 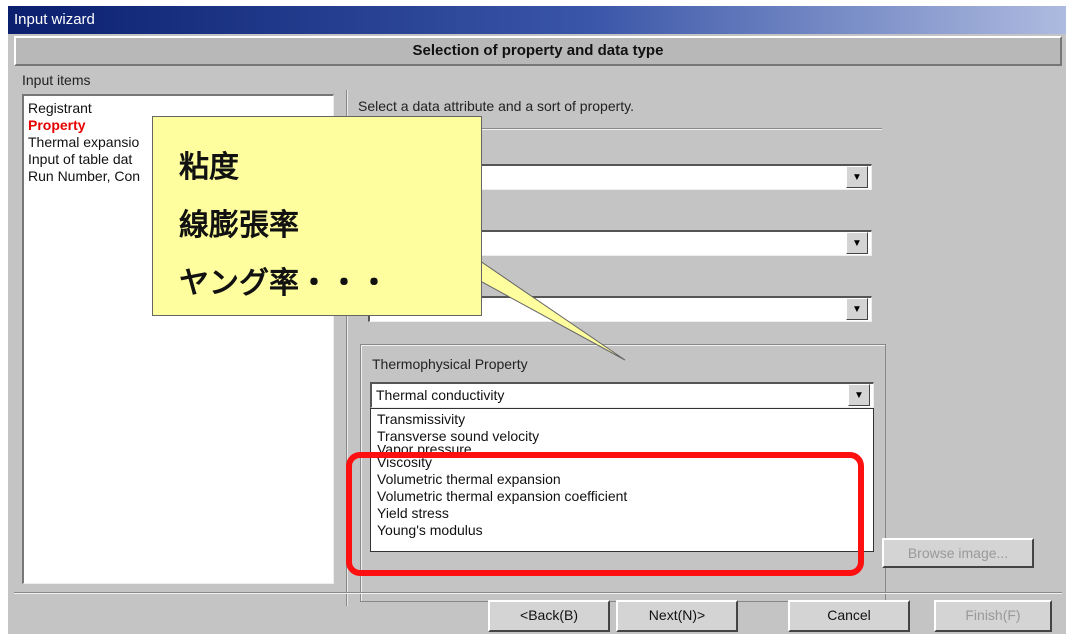 What do you see at coordinates (209, 167) in the screenshot?
I see `callout-line: 粘度` at bounding box center [209, 167].